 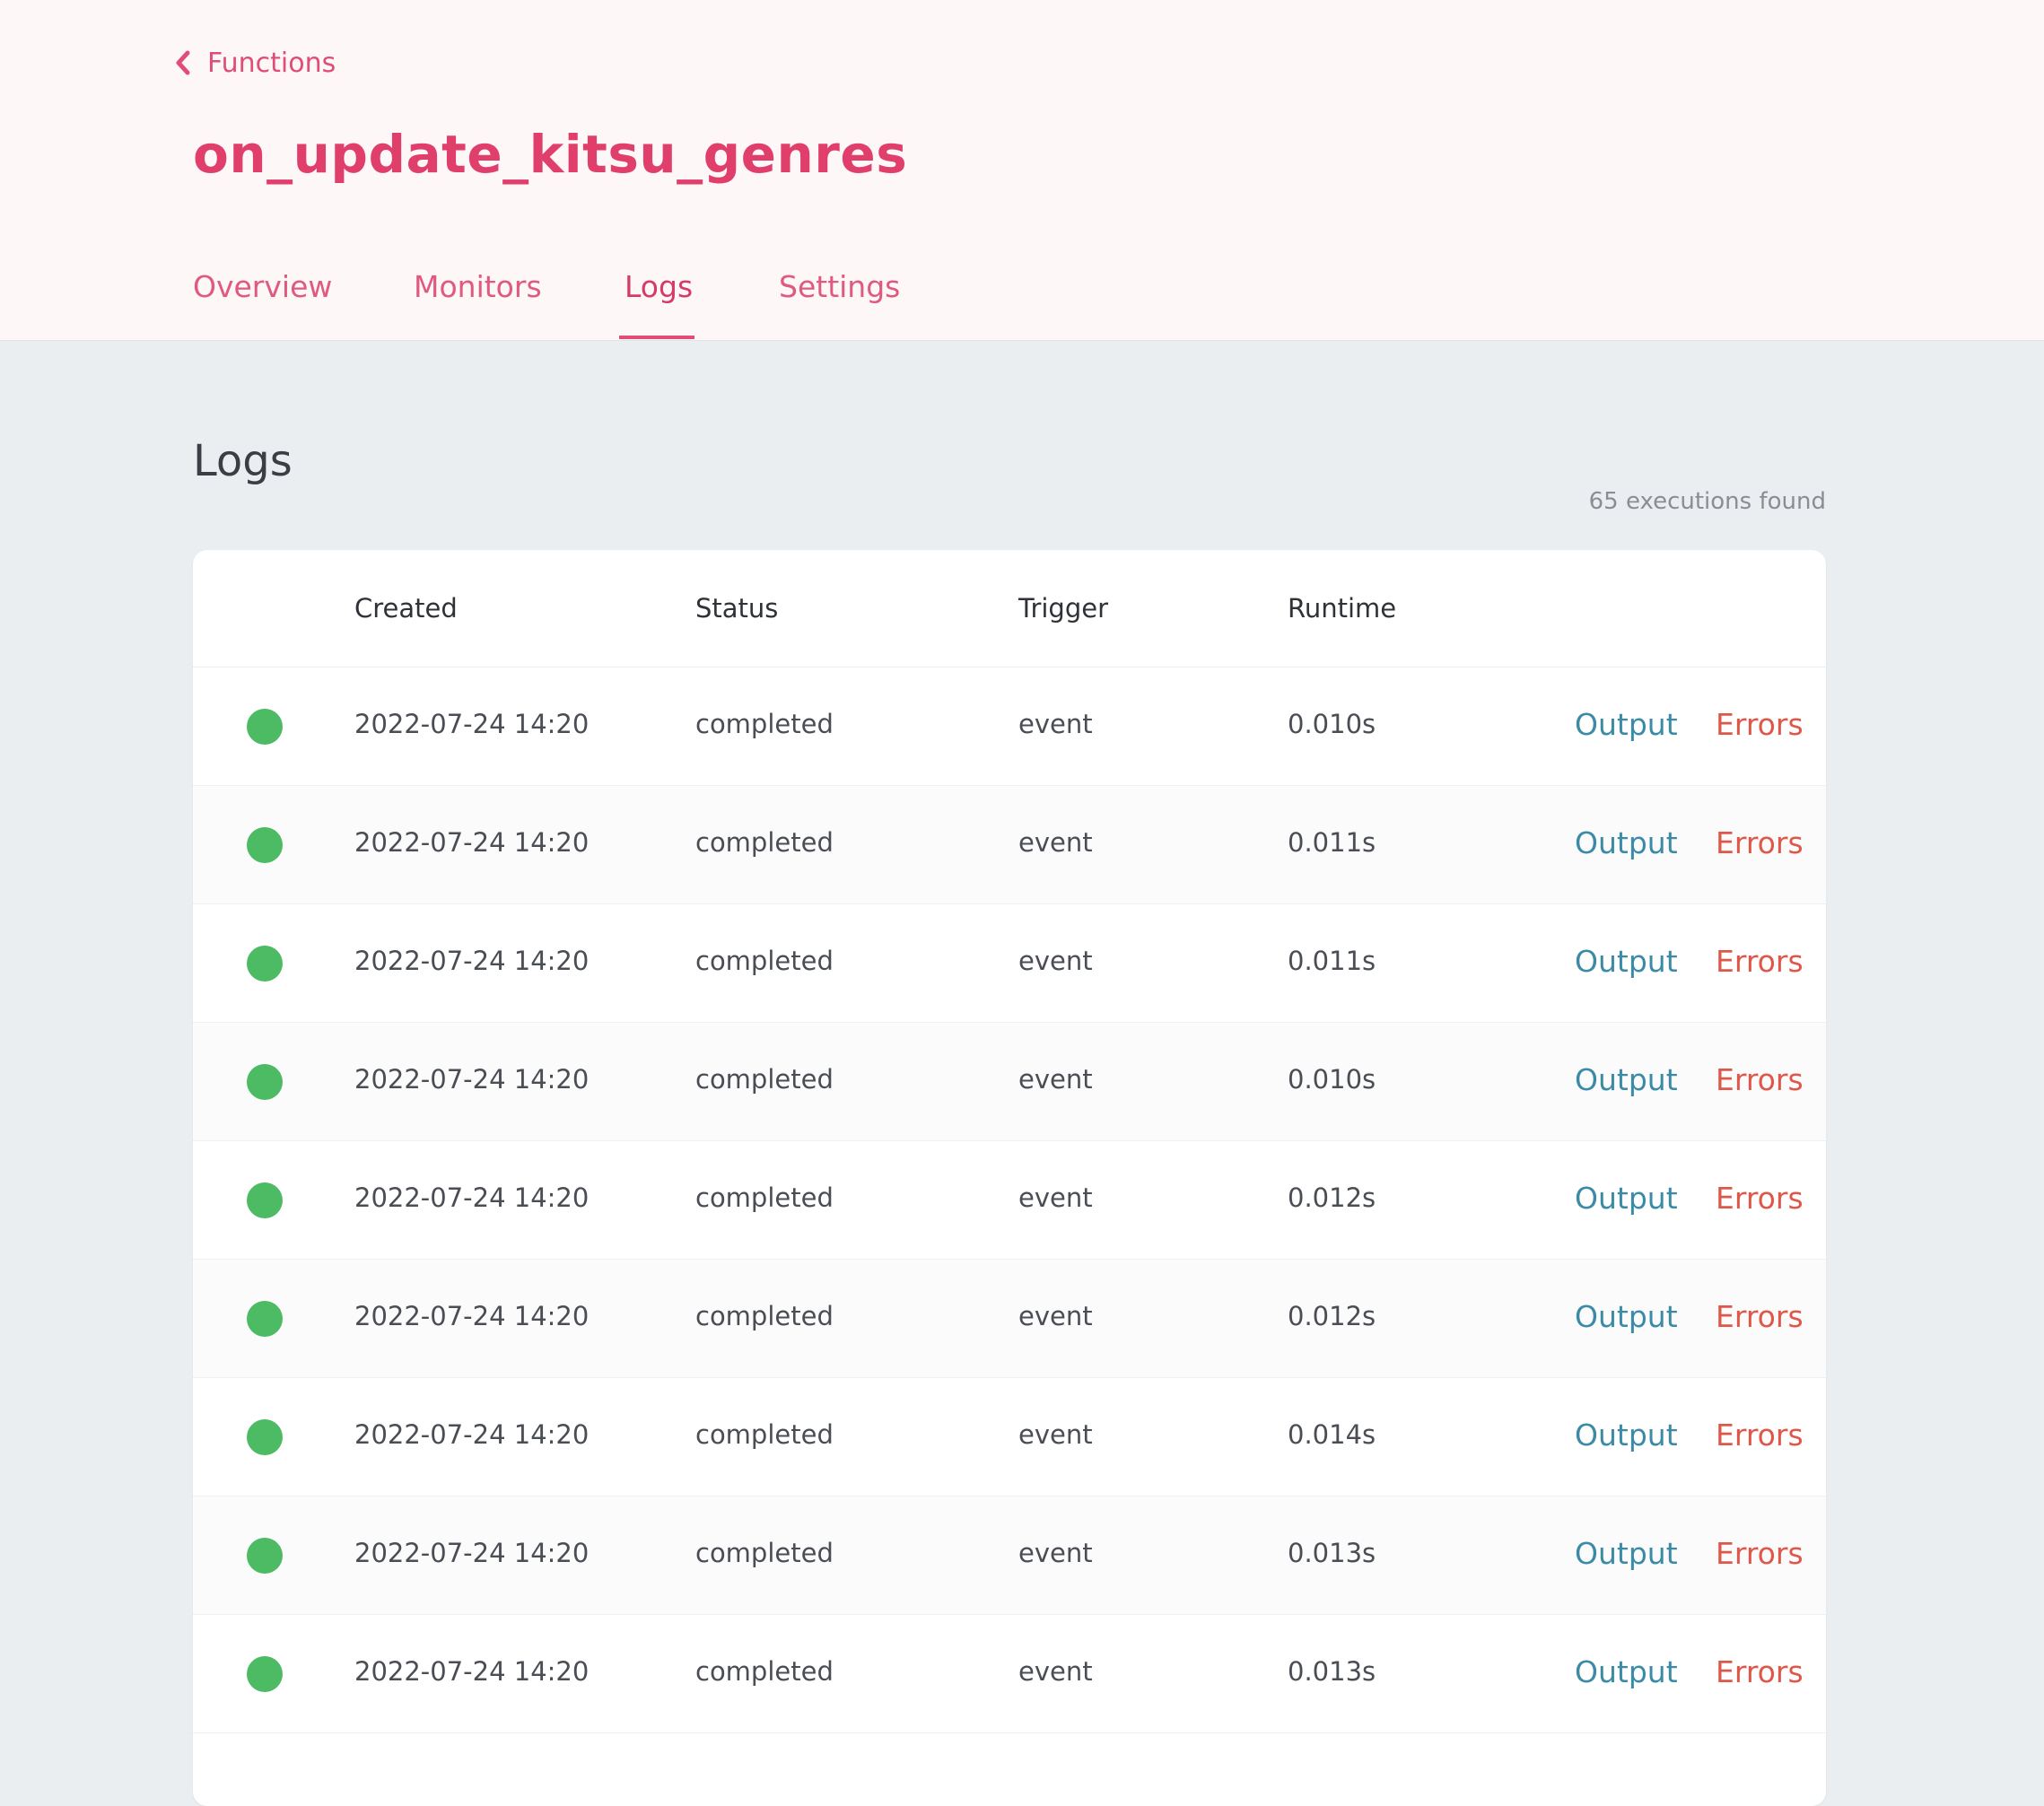 What do you see at coordinates (657, 337) in the screenshot?
I see `active-tab-indicator` at bounding box center [657, 337].